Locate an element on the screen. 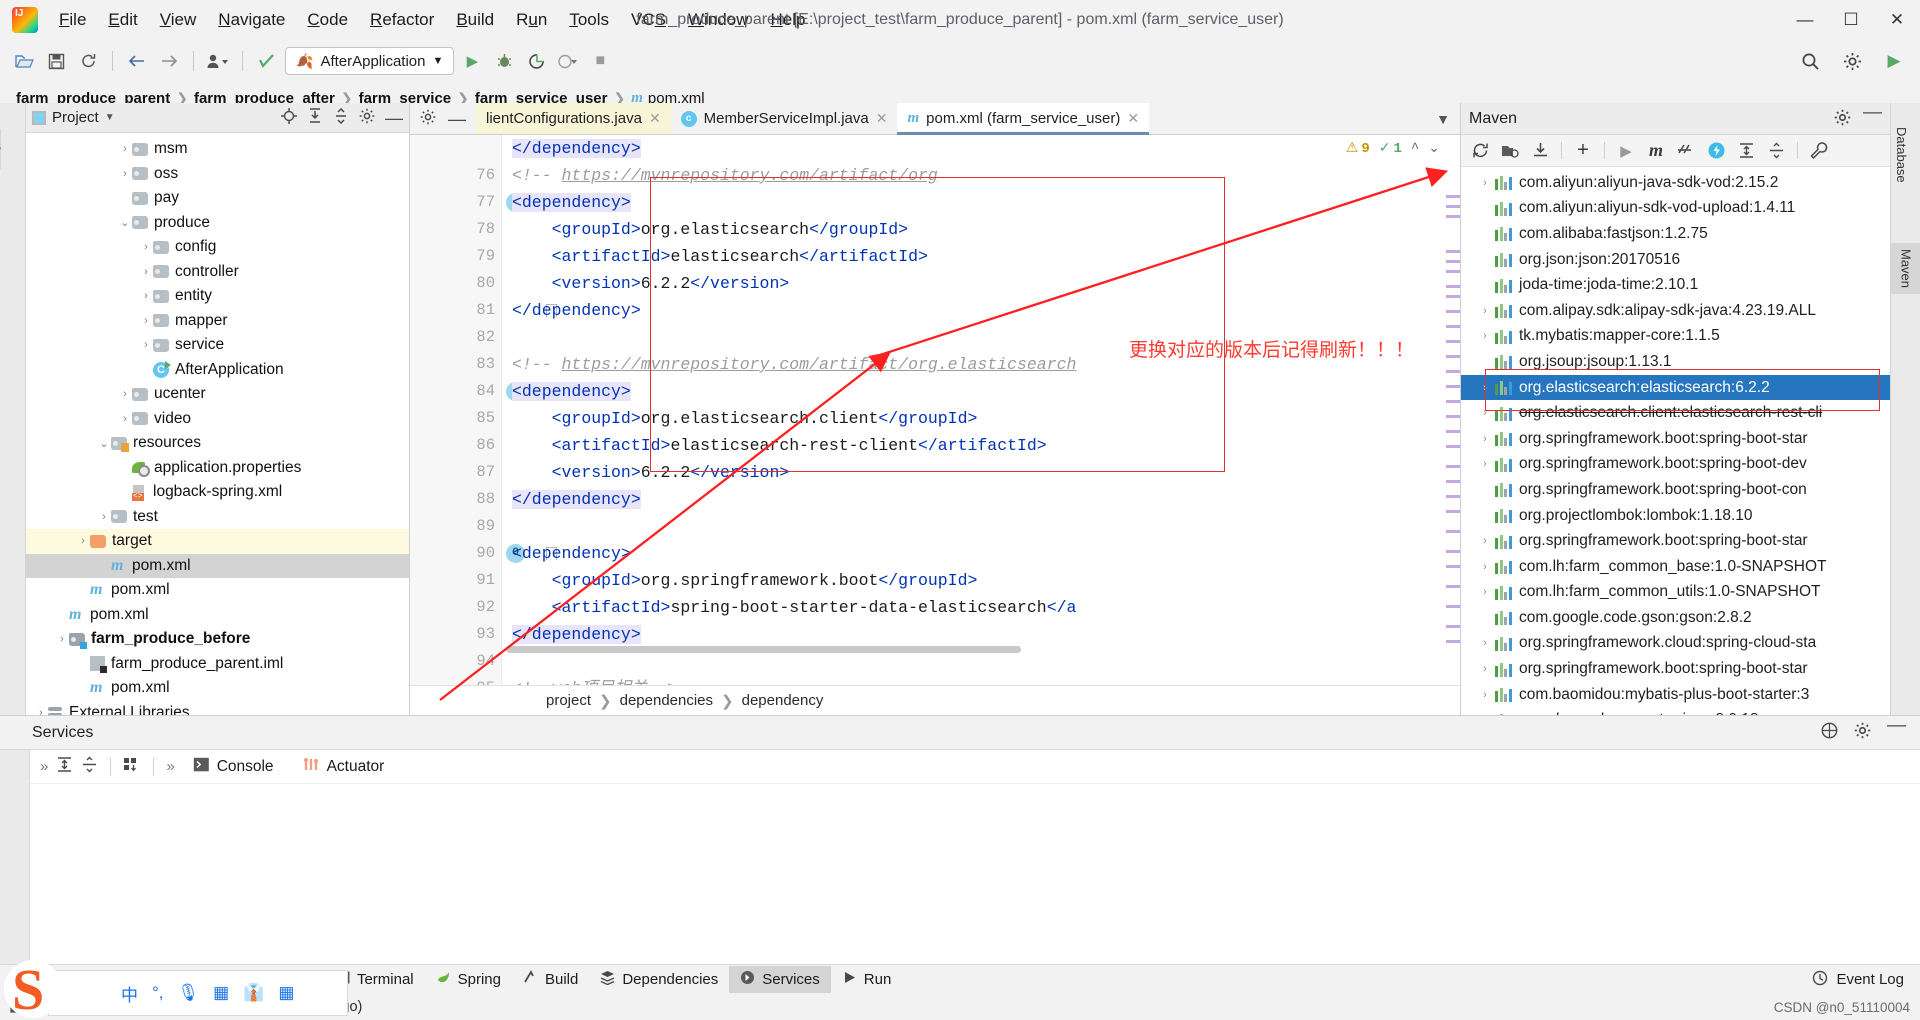 The height and width of the screenshot is (1020, 1920). minimize-button: — is located at coordinates (1805, 20).